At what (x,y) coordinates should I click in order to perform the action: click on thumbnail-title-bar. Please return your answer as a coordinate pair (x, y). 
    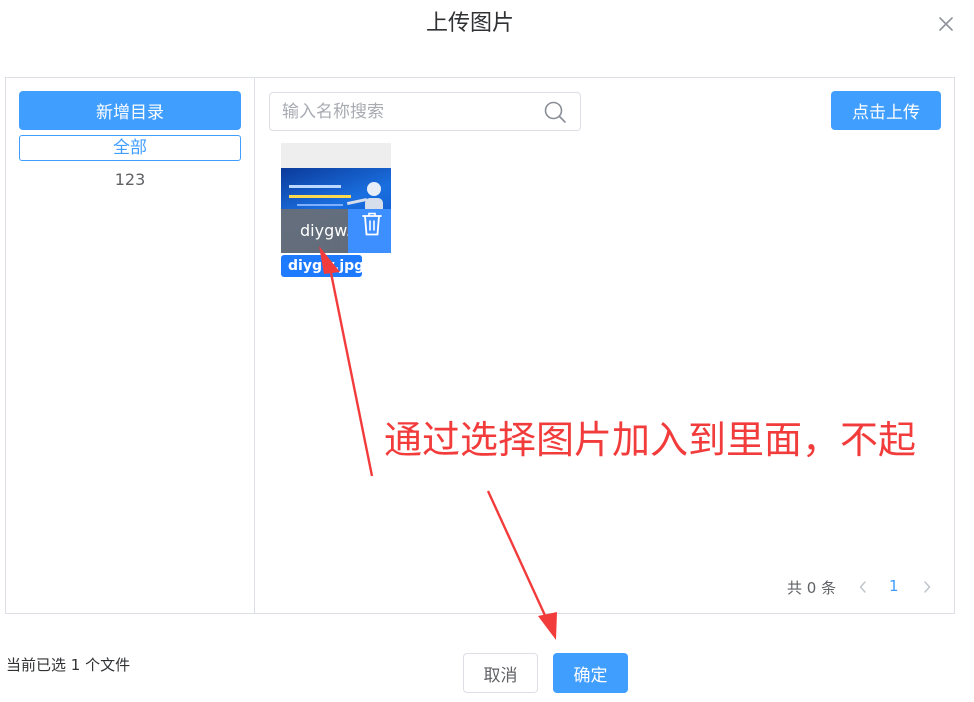
    Looking at the image, I should click on (315, 186).